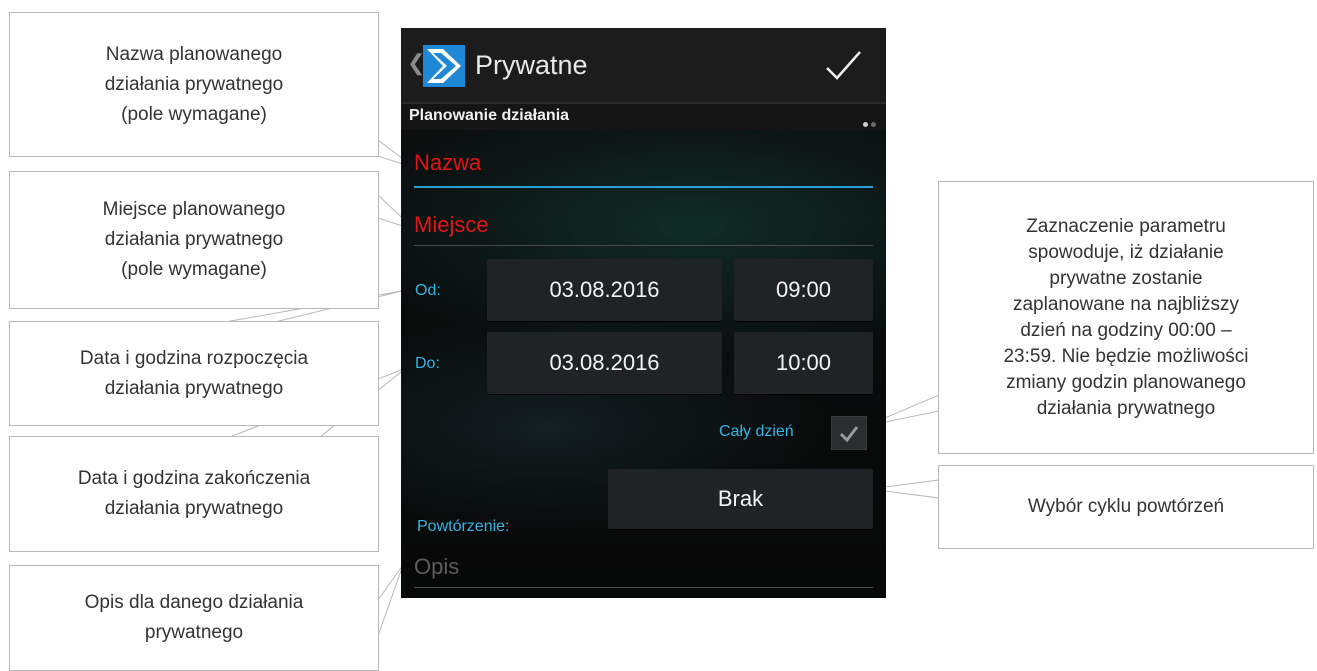 The image size is (1317, 671). Describe the element at coordinates (531, 65) in the screenshot. I see `page-title: Prywatne` at that location.